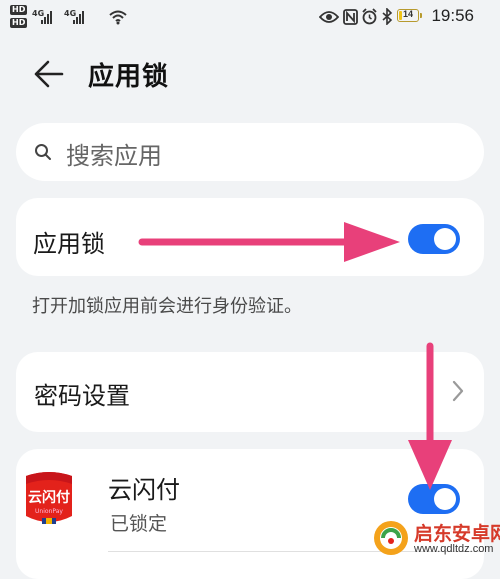  Describe the element at coordinates (69, 244) in the screenshot. I see `app-lock-label: 应用锁` at that location.